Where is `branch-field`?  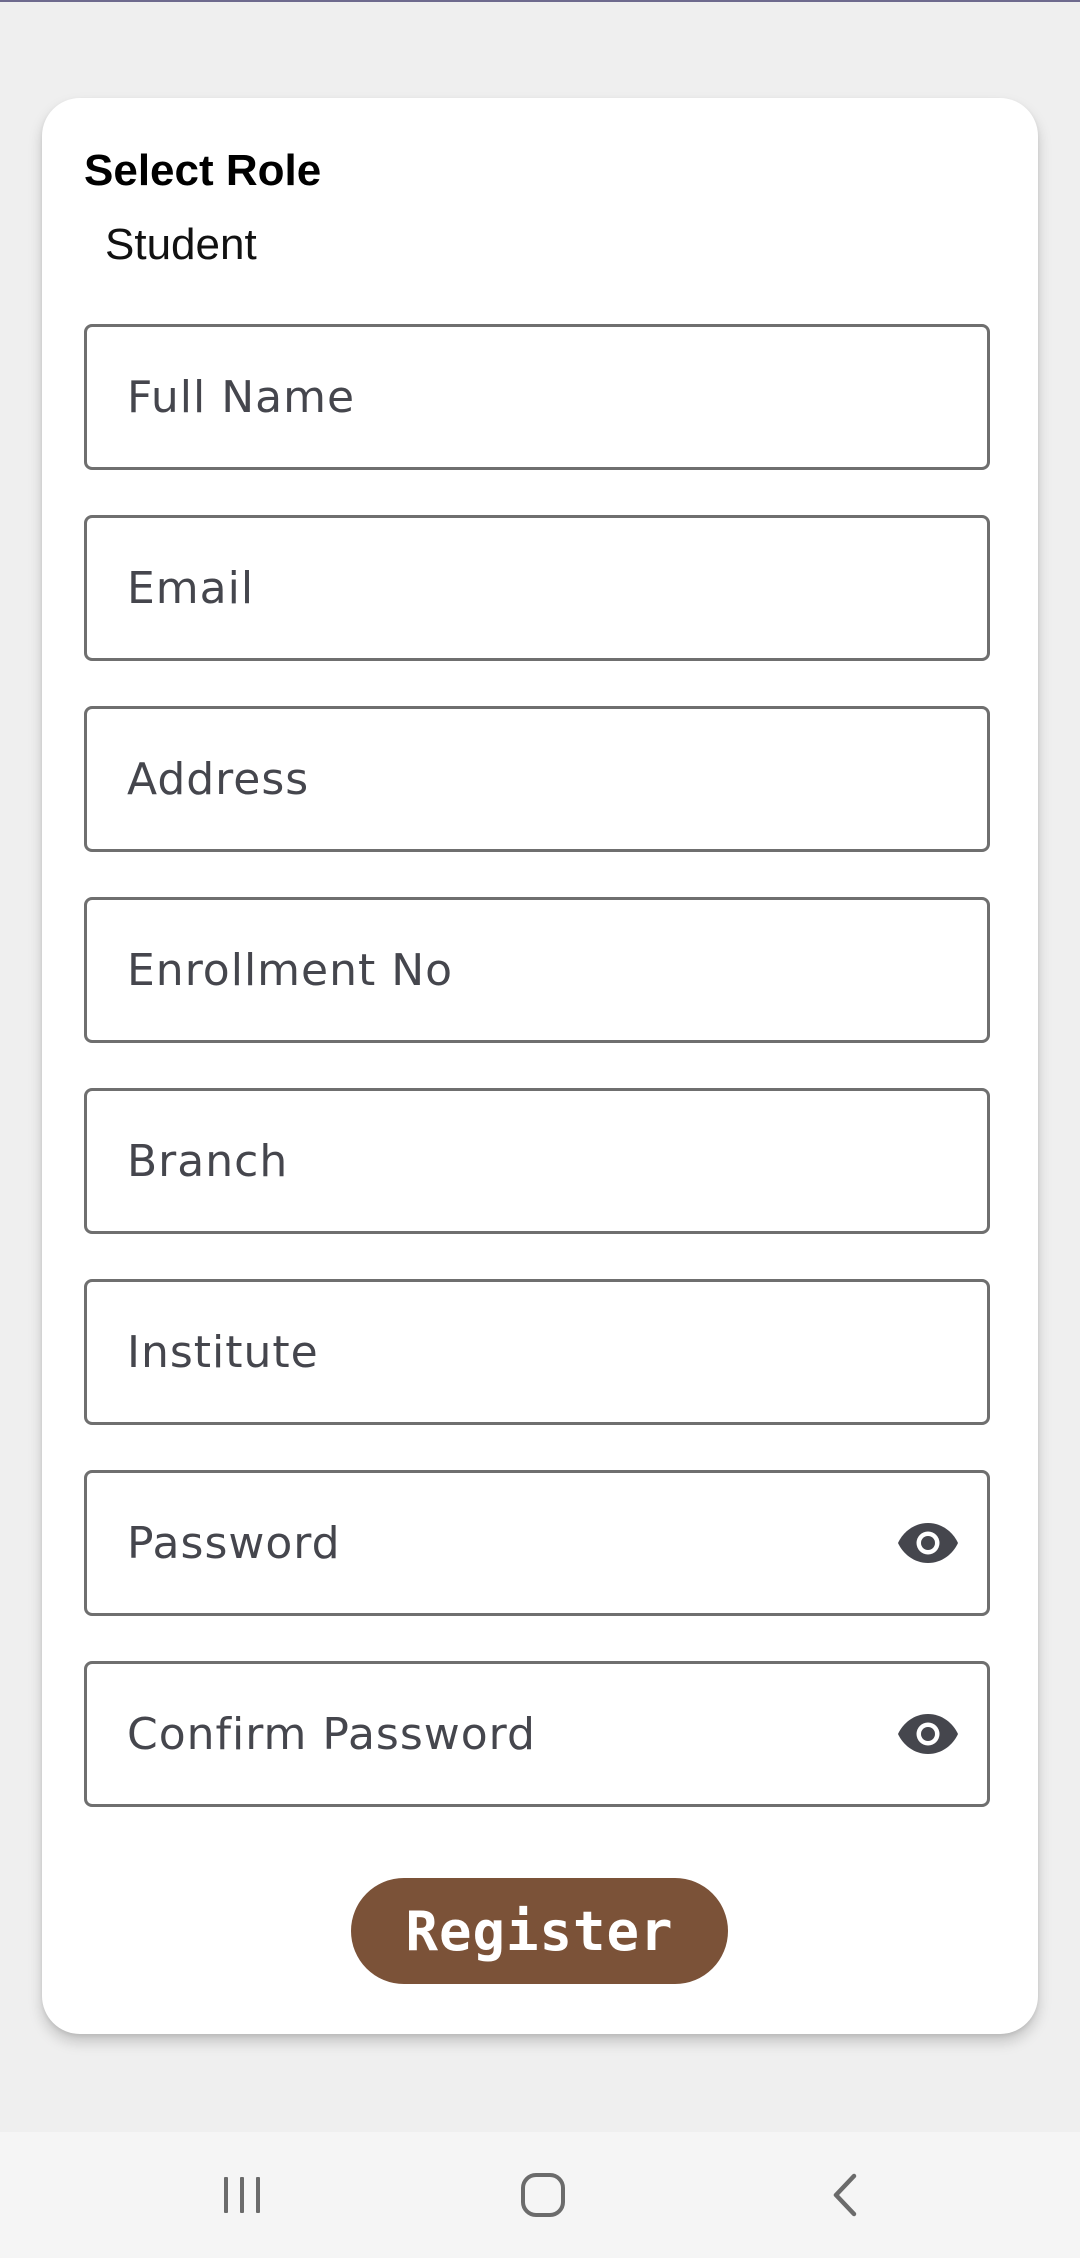
branch-field is located at coordinates (537, 1161).